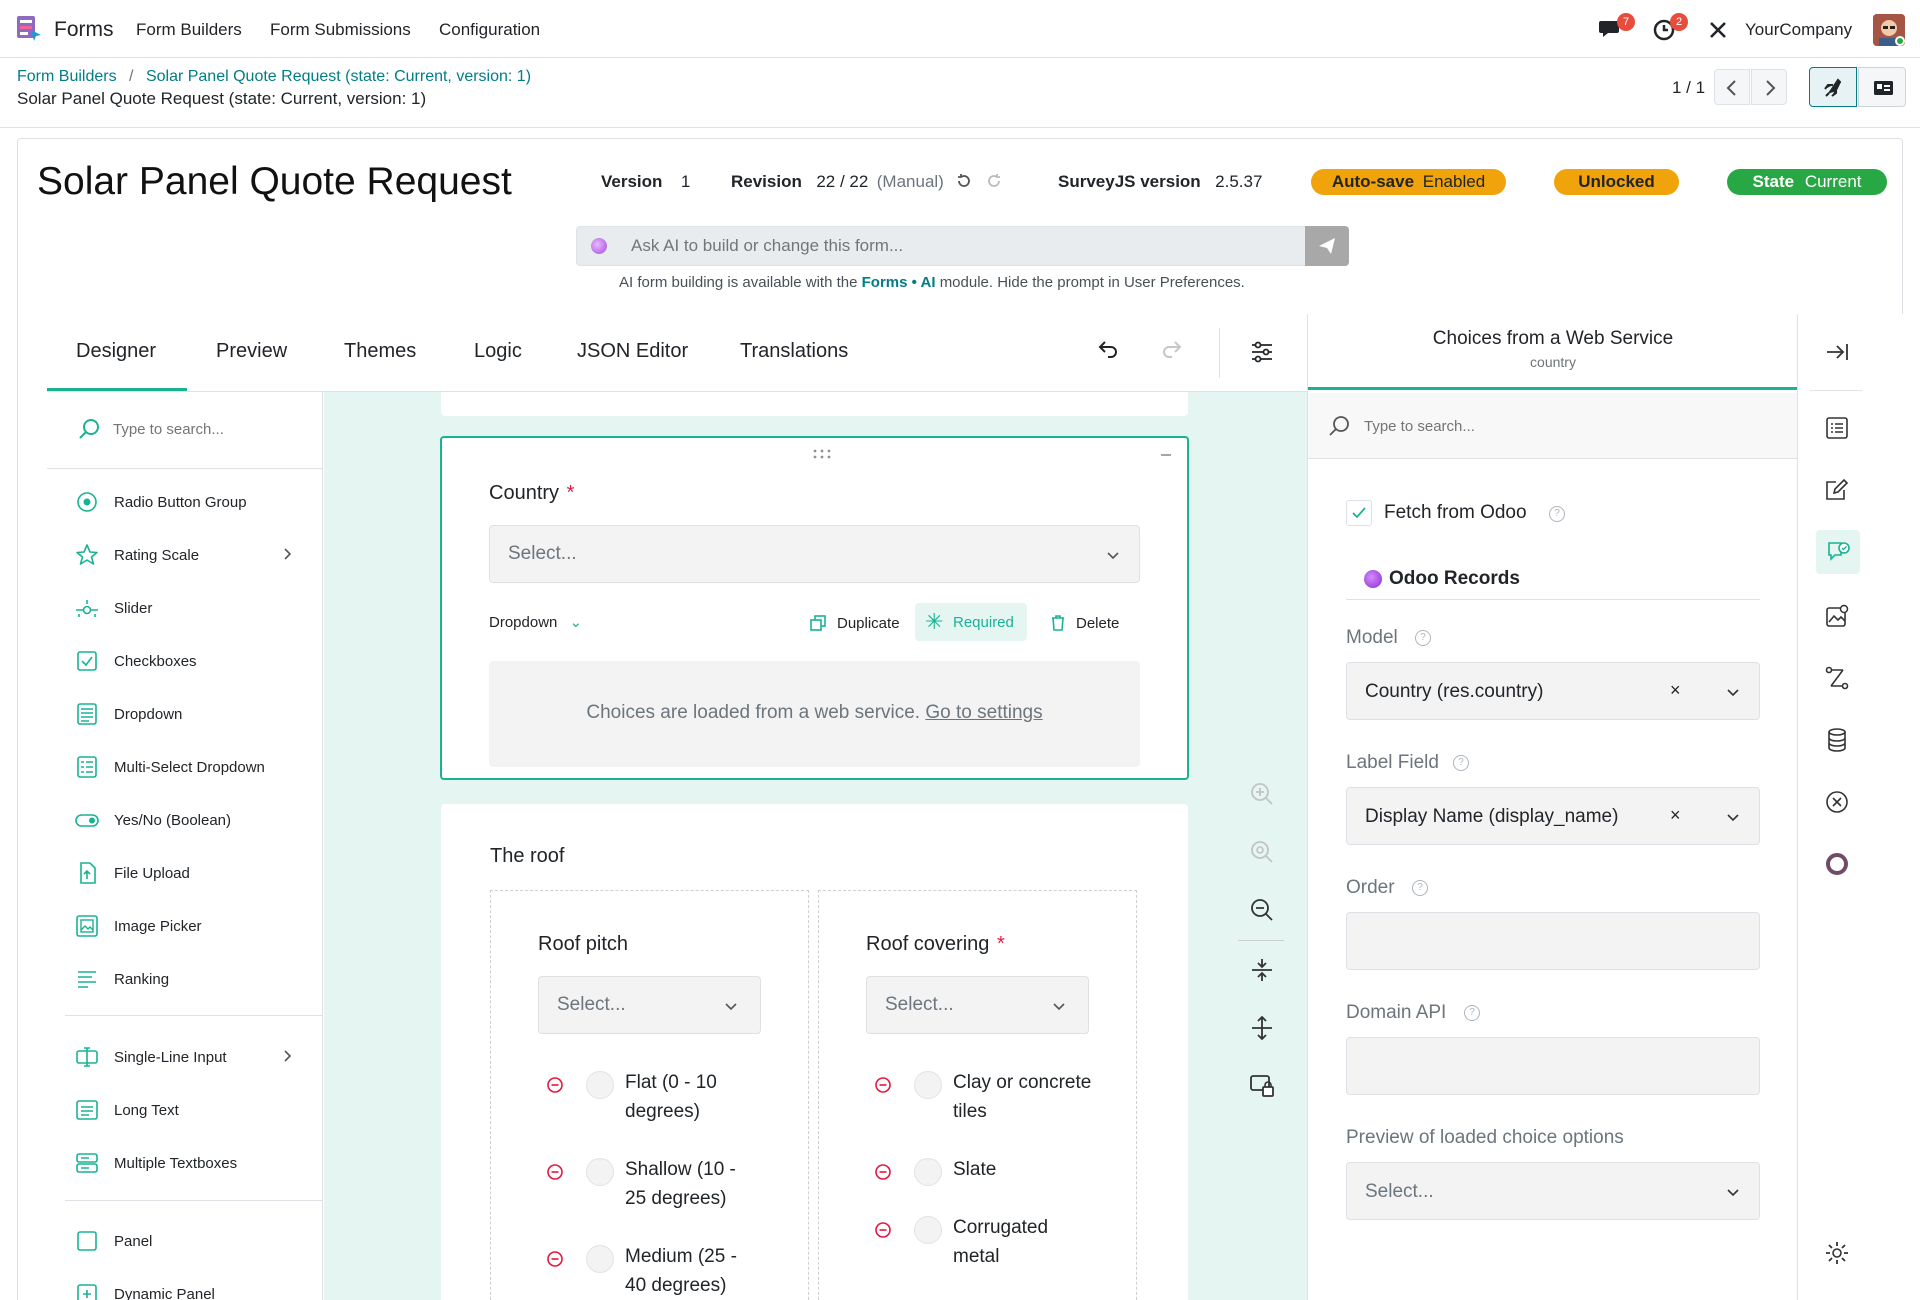  What do you see at coordinates (185, 1057) in the screenshot?
I see `toolbox-item-single-line-input: Single-Line Input` at bounding box center [185, 1057].